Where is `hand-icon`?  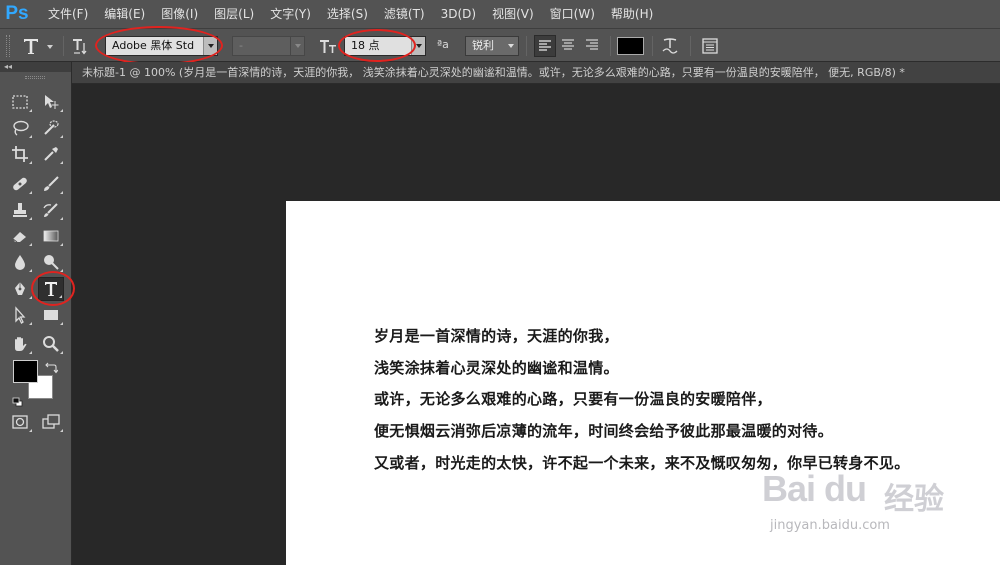
hand-icon is located at coordinates (21, 344).